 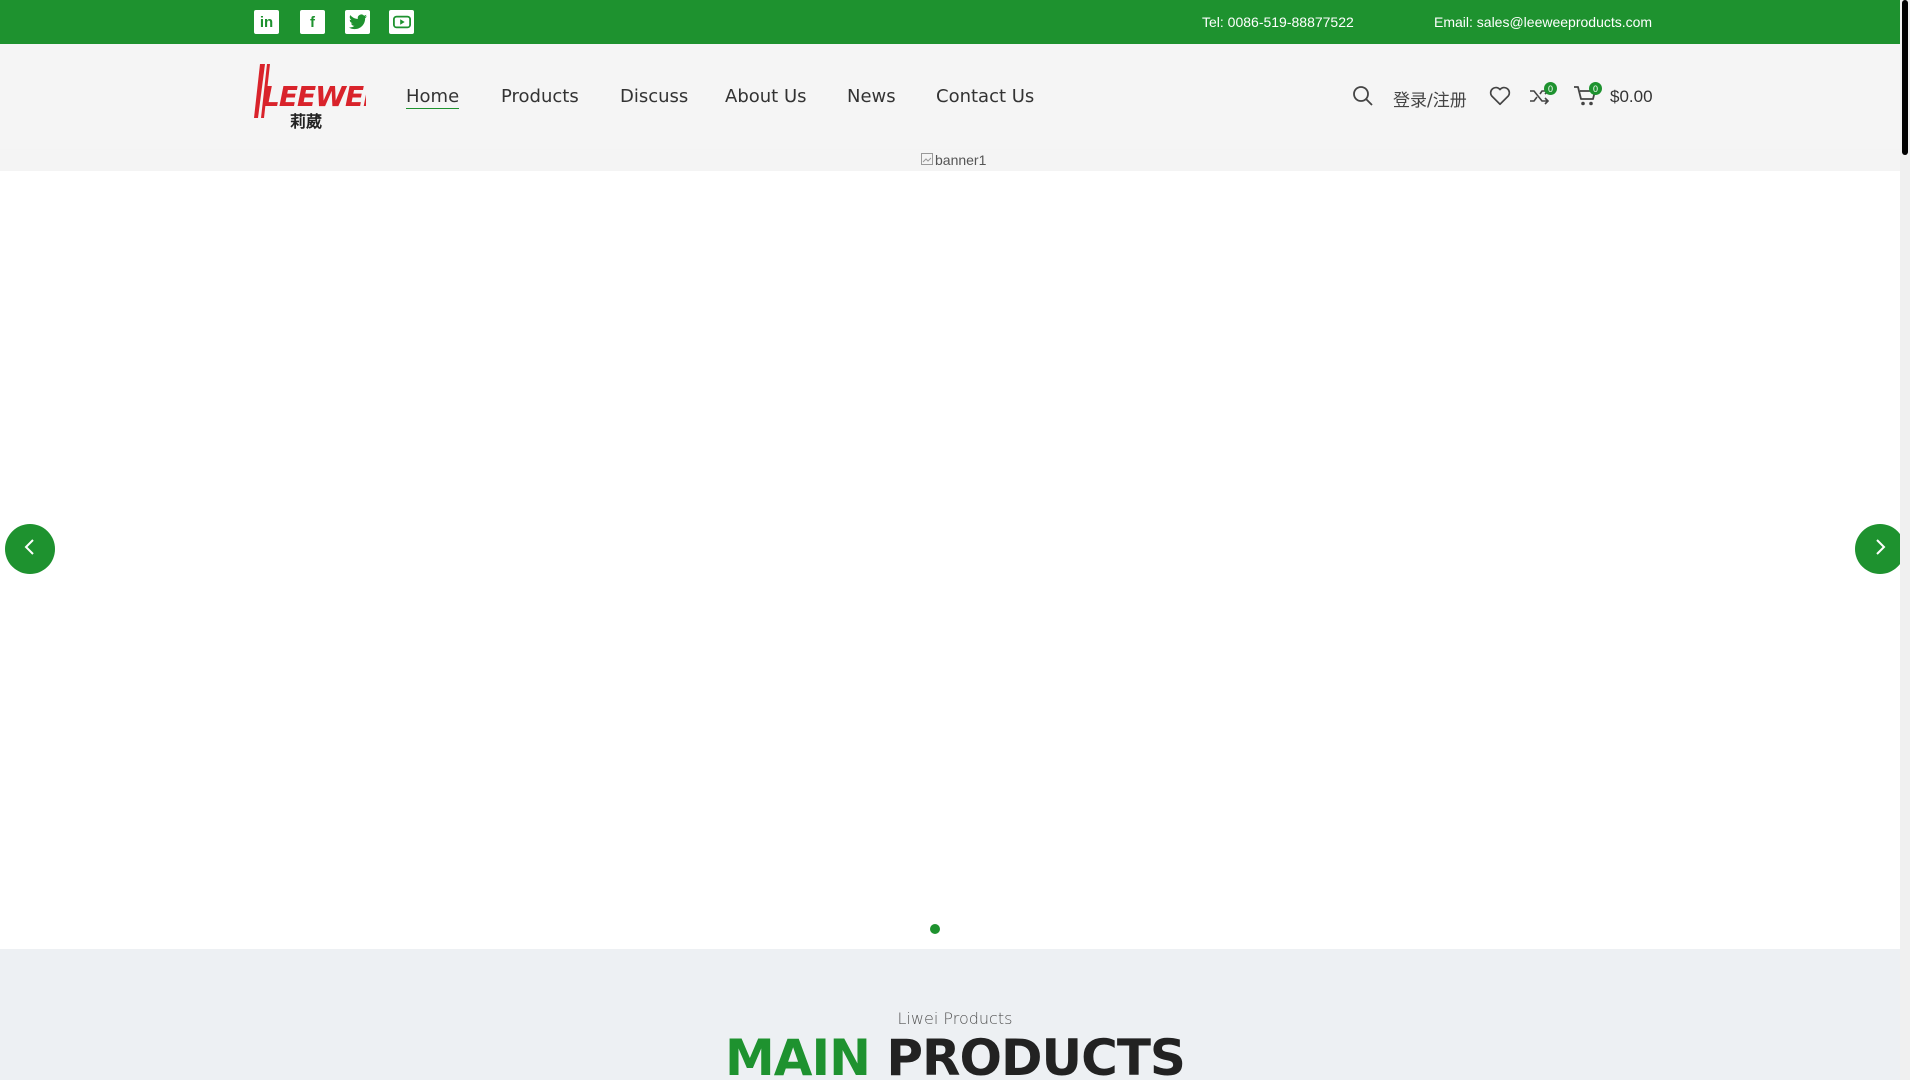 What do you see at coordinates (314, 96) in the screenshot?
I see `logo-text: LEEWEE` at bounding box center [314, 96].